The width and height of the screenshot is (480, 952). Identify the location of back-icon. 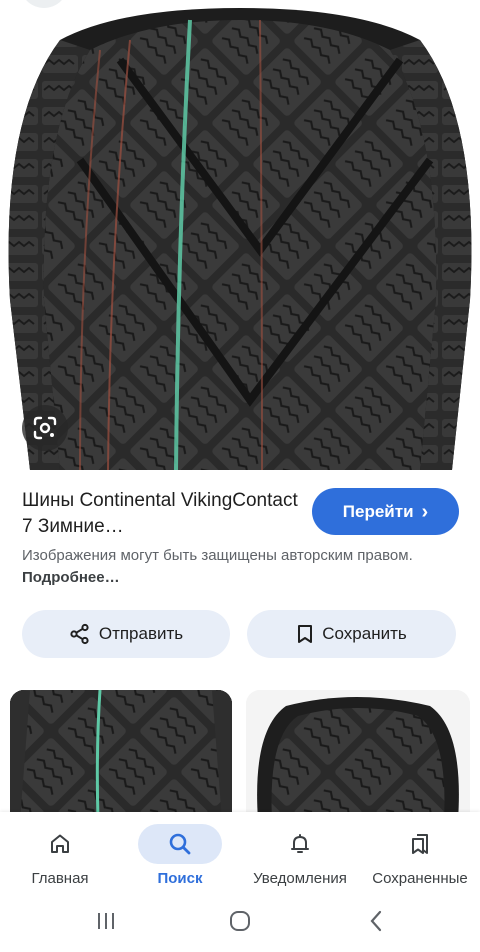
(376, 921).